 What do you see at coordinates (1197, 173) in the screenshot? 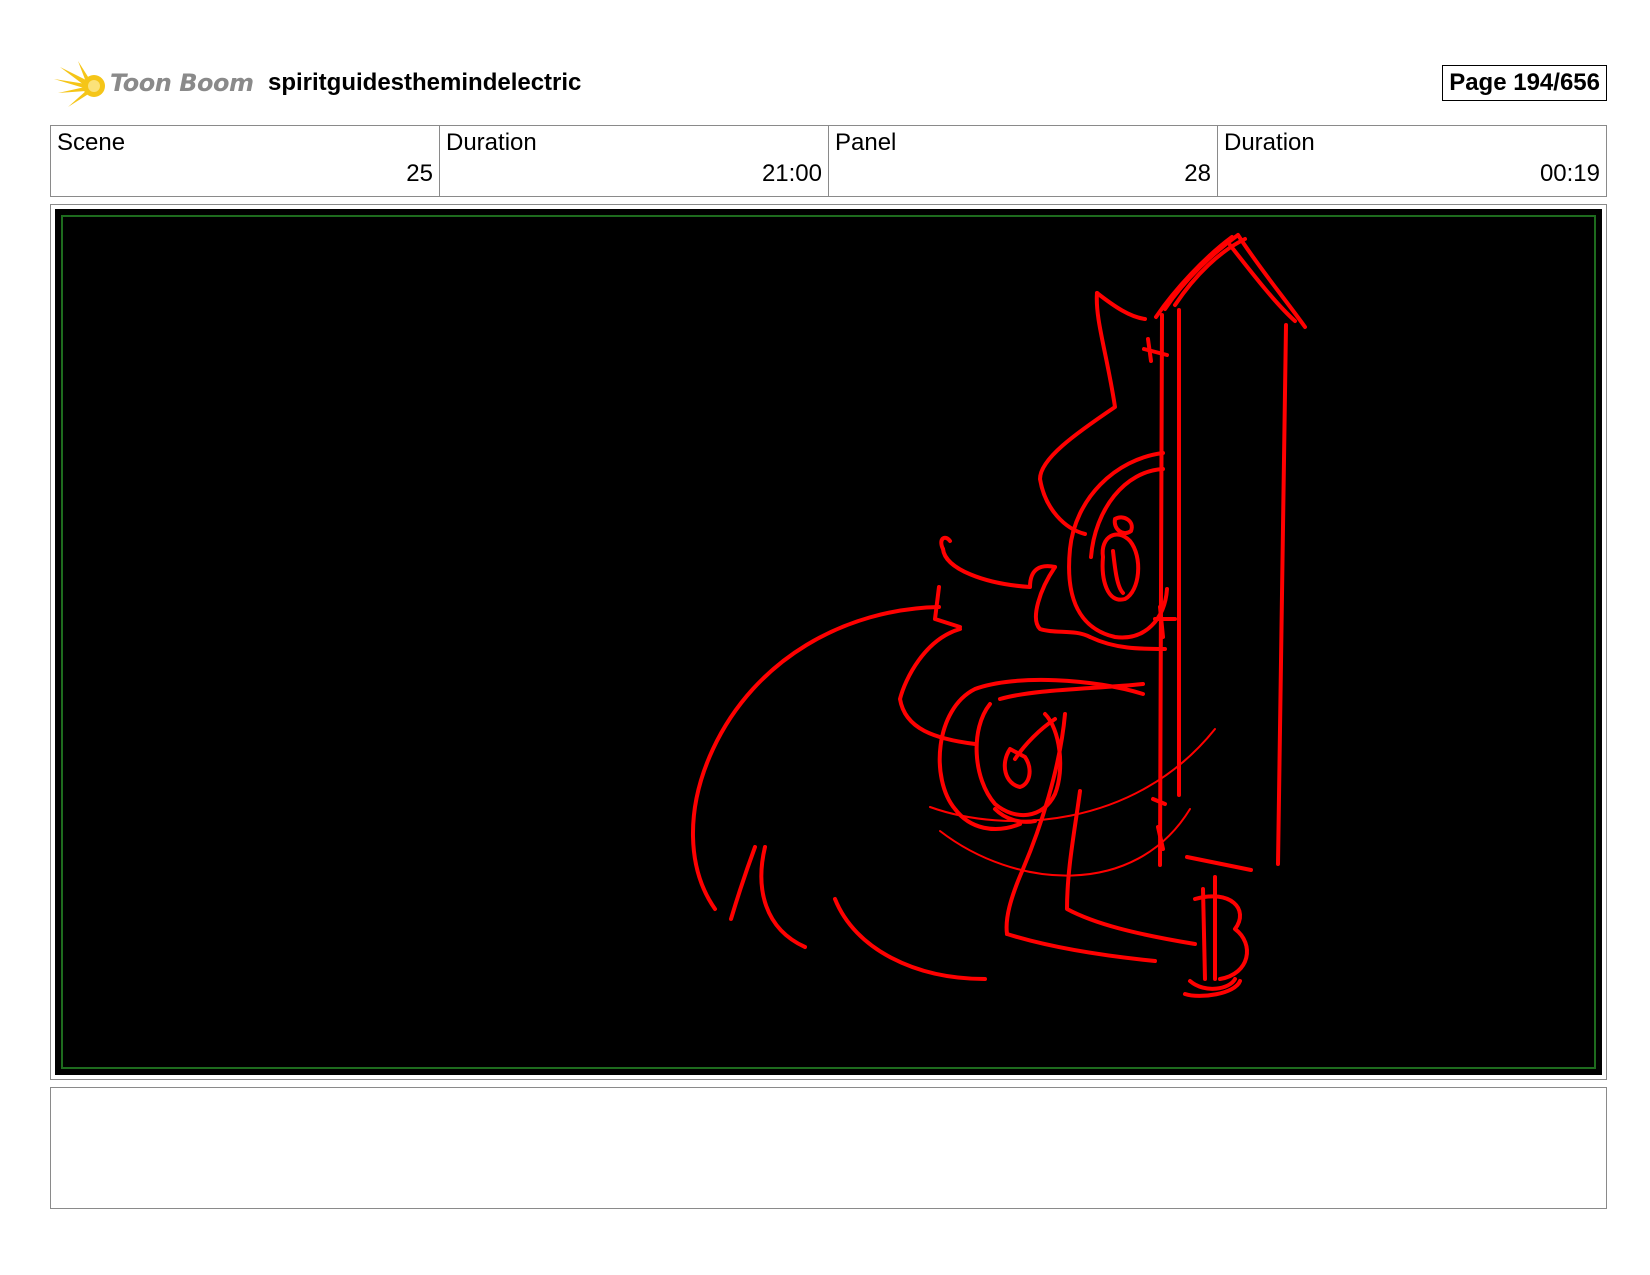
I see `panel-value: 28` at bounding box center [1197, 173].